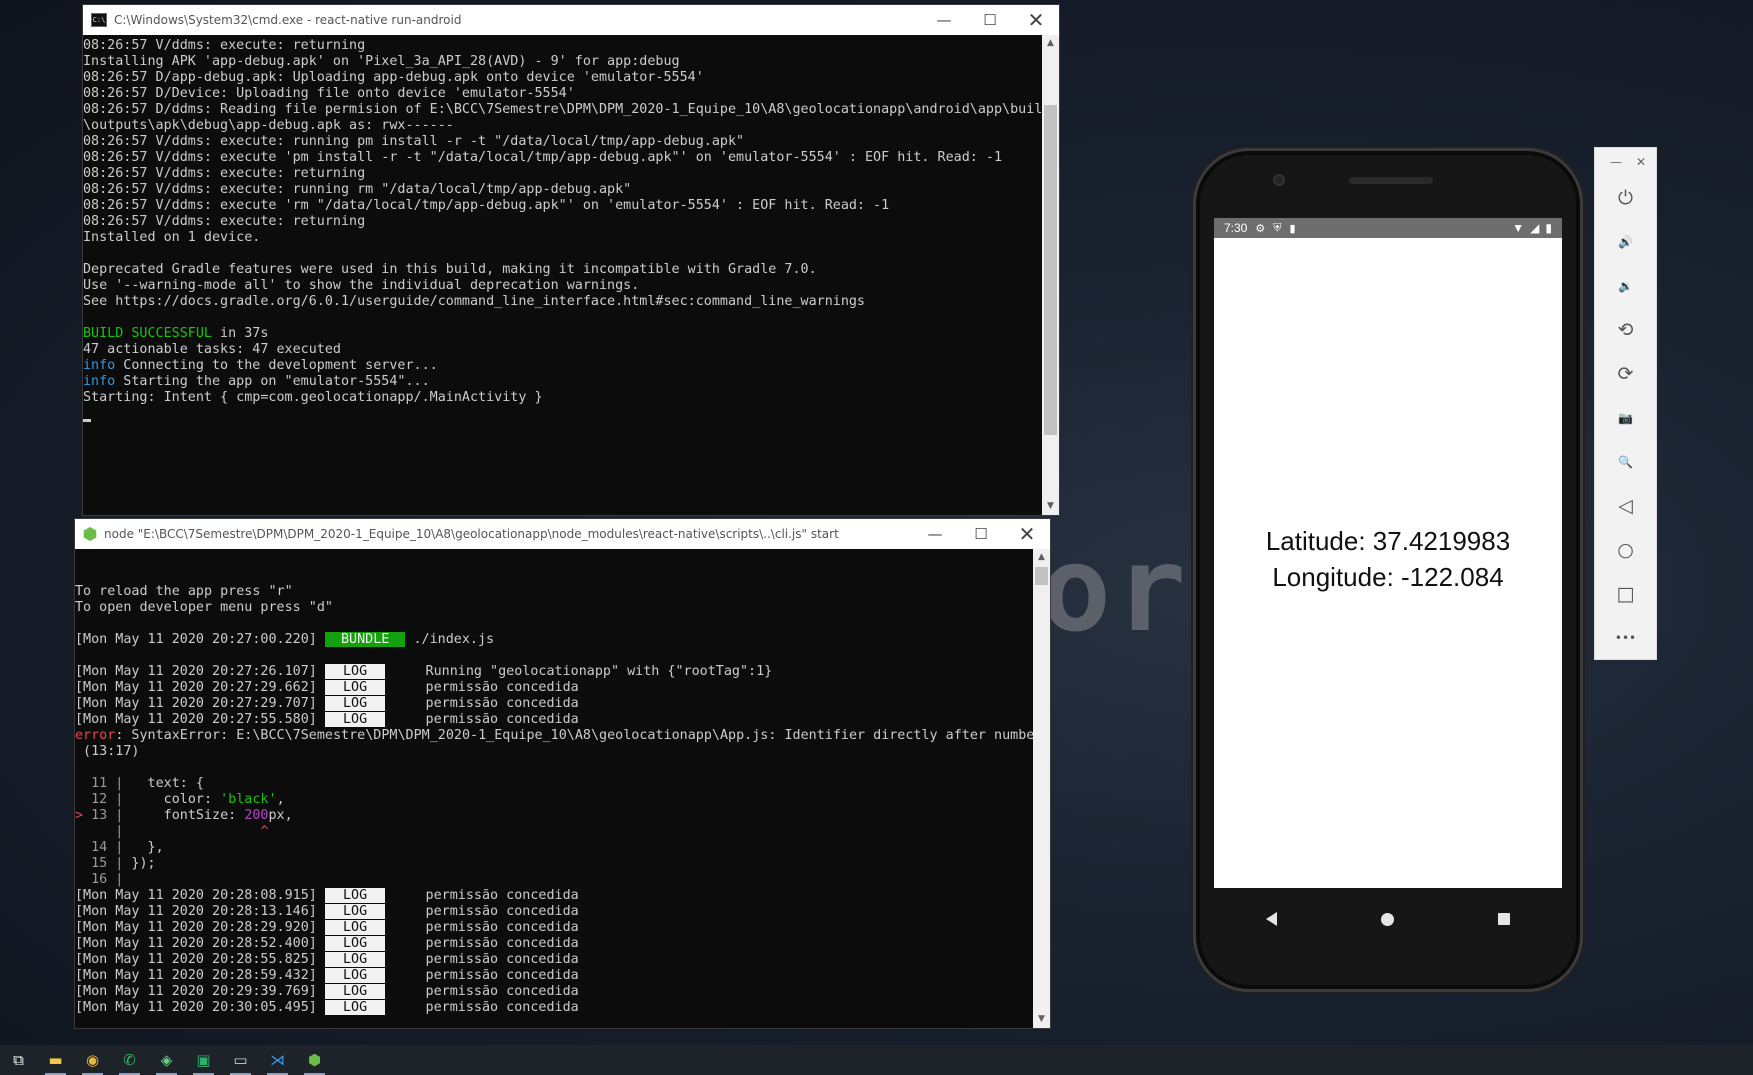  What do you see at coordinates (240, 1060) in the screenshot?
I see `cmd-icon: ▭` at bounding box center [240, 1060].